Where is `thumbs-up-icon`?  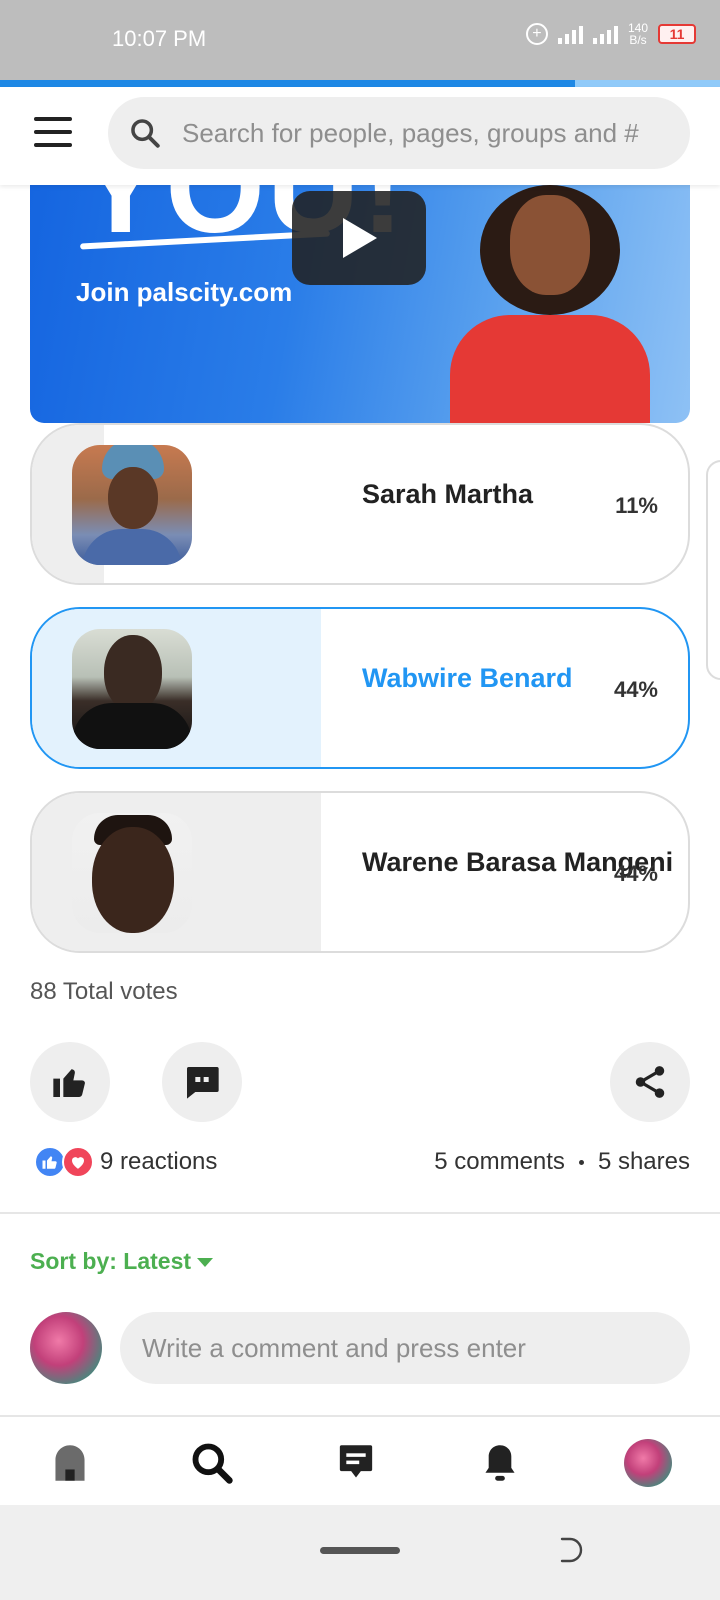
thumbs-up-icon is located at coordinates (69, 1083).